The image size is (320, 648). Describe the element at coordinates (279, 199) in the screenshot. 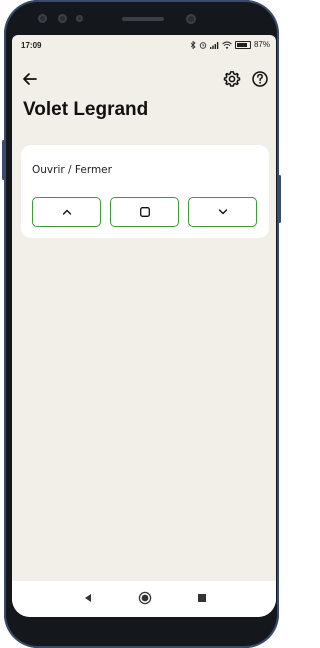

I see `power-button` at that location.